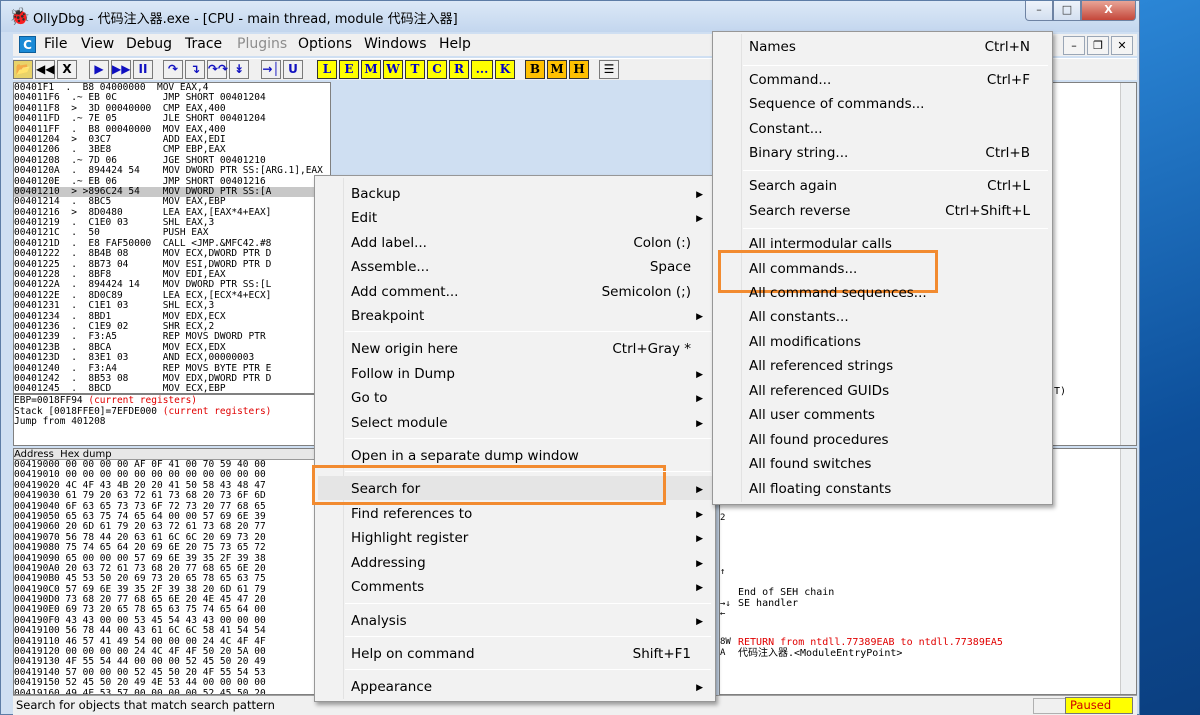 This screenshot has height=715, width=1200. What do you see at coordinates (505, 69) in the screenshot?
I see `call-stack-button: K` at bounding box center [505, 69].